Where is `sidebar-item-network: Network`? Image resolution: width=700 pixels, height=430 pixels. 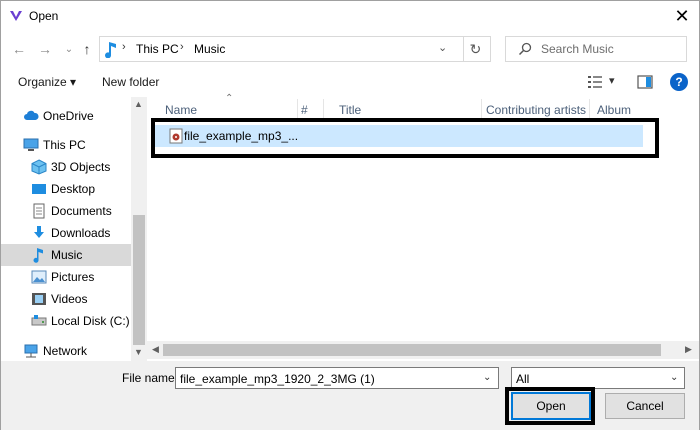
sidebar-item-network: Network is located at coordinates (66, 350).